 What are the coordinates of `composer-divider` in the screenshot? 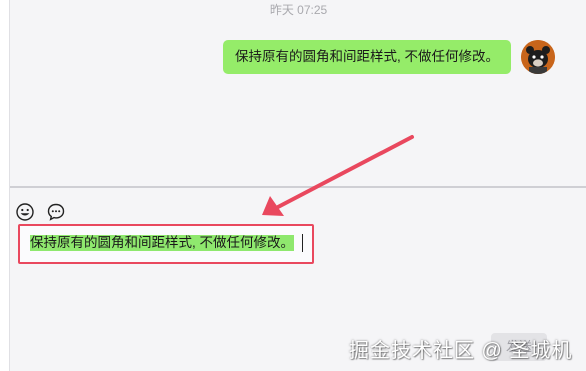 It's located at (298, 187).